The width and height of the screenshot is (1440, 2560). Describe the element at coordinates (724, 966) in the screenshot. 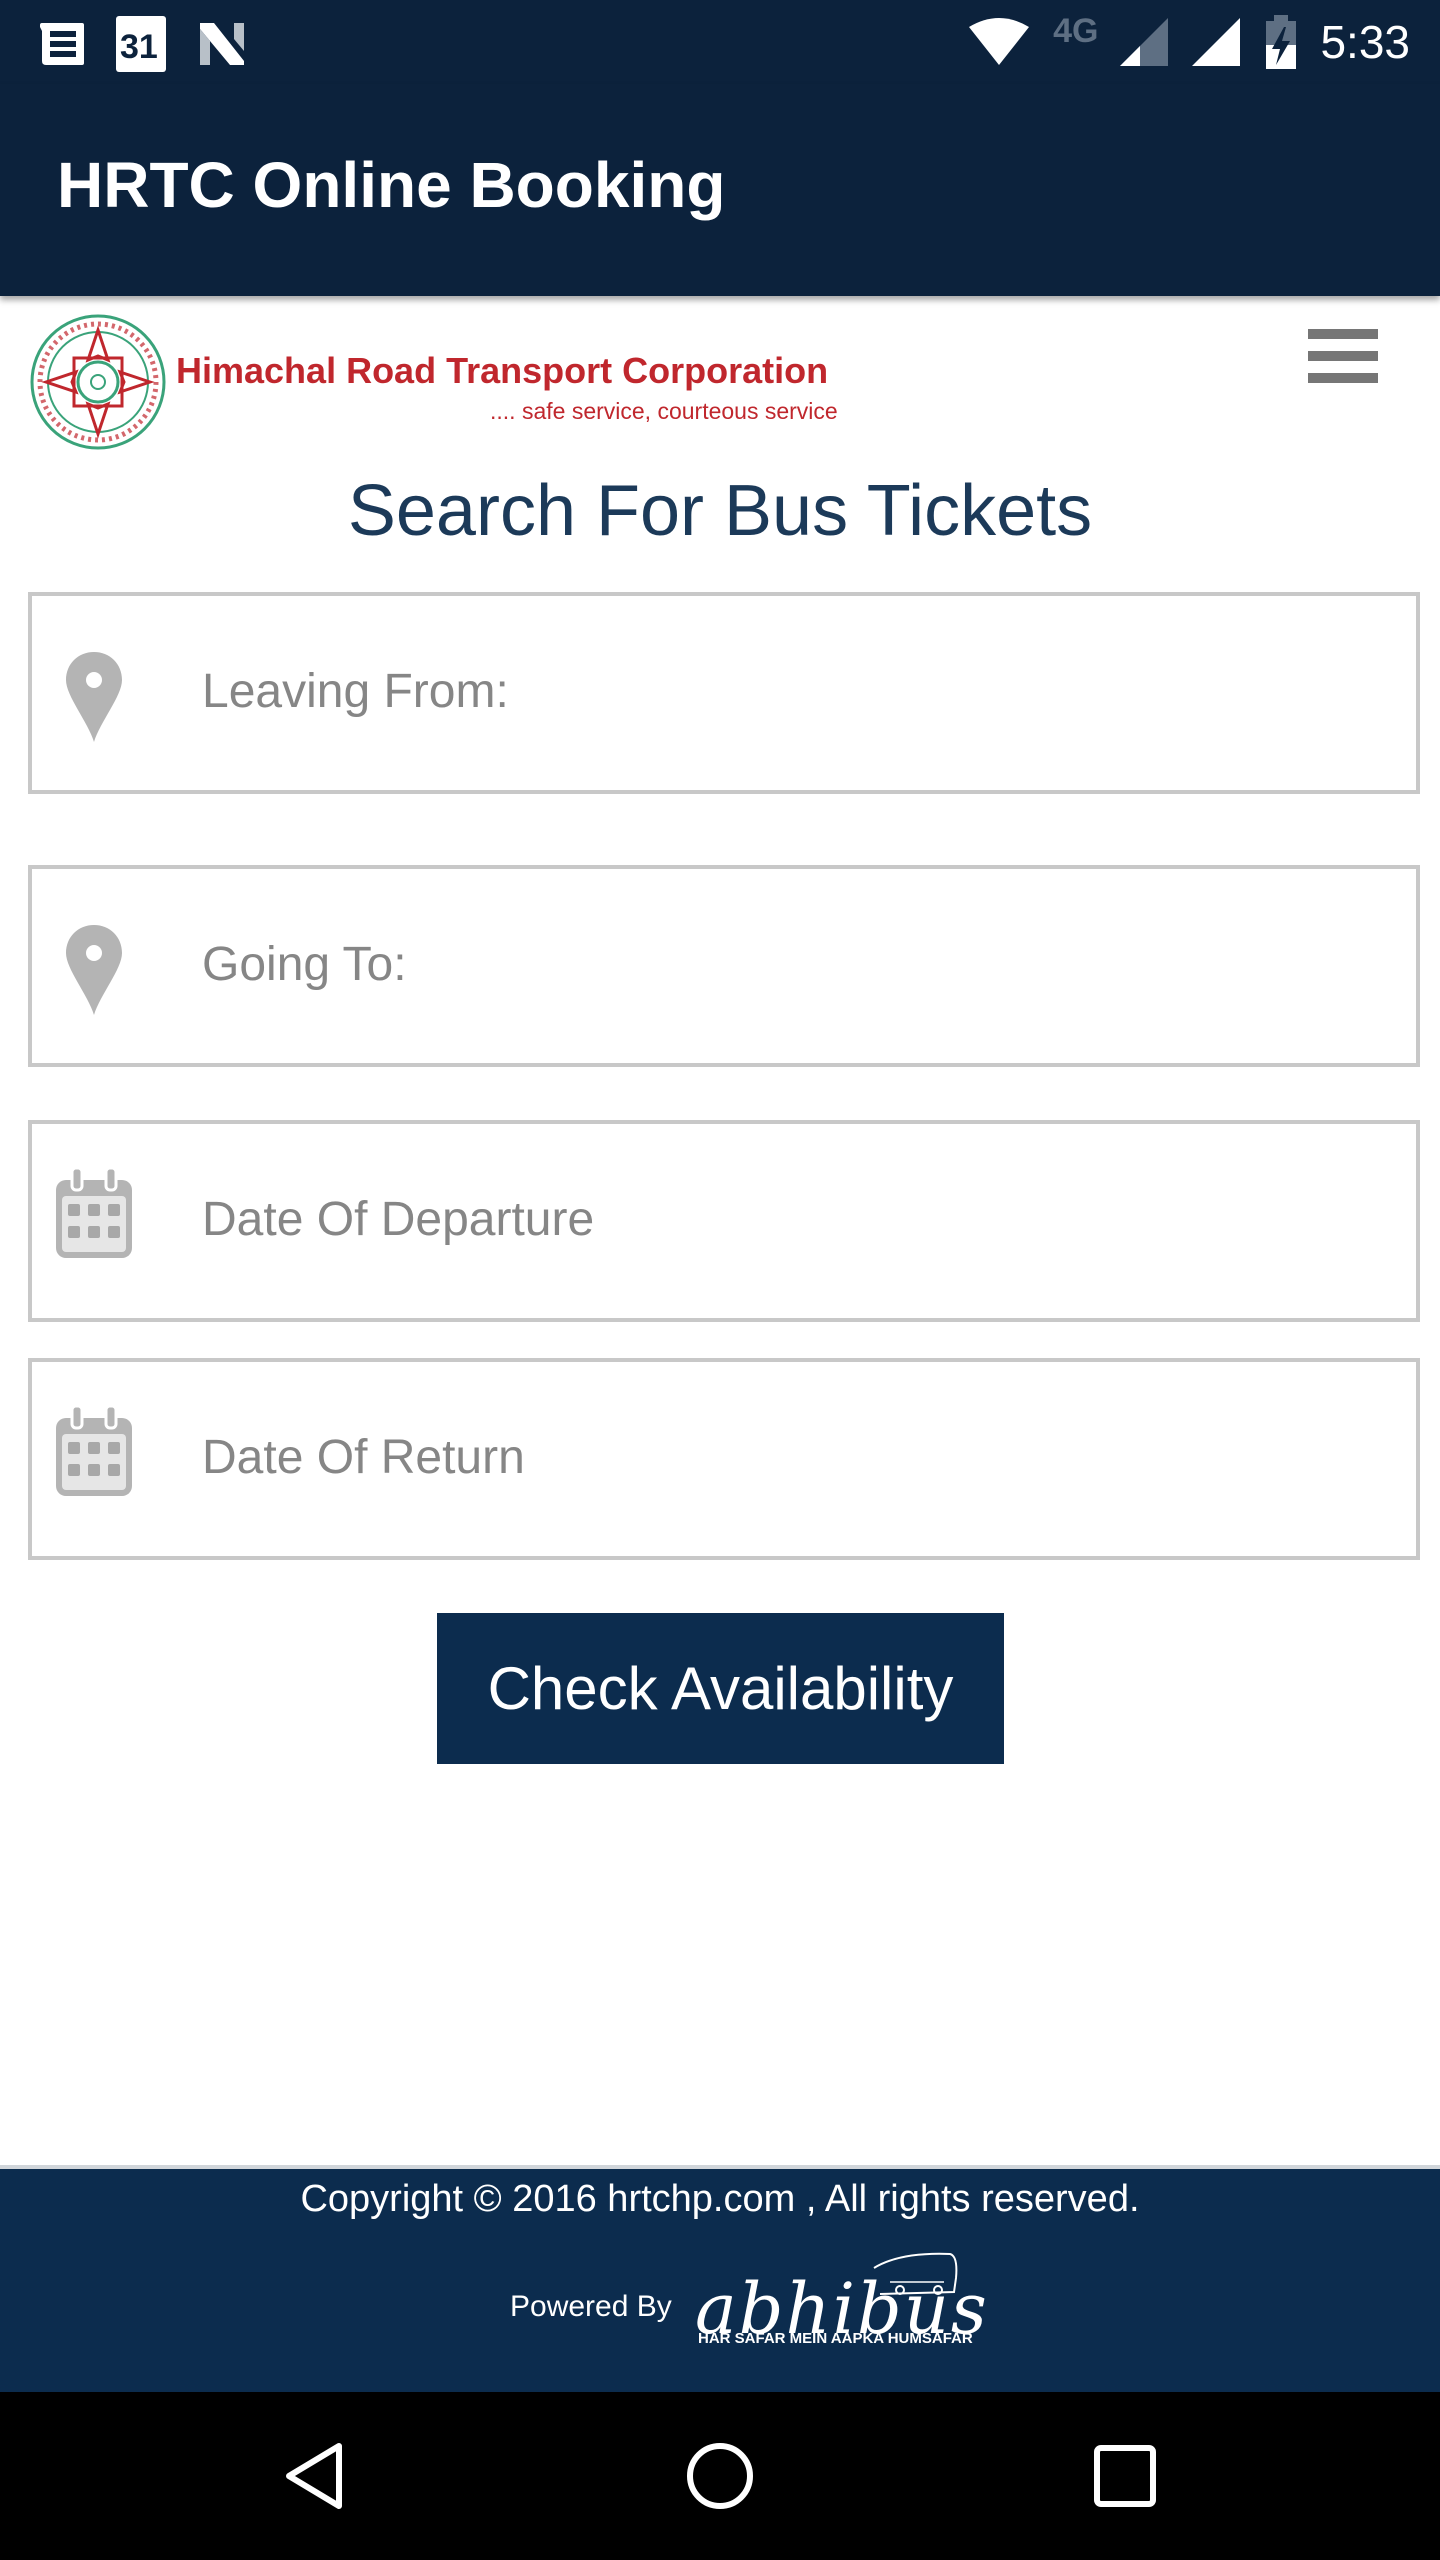

I see `going-to-input: Going To:` at that location.